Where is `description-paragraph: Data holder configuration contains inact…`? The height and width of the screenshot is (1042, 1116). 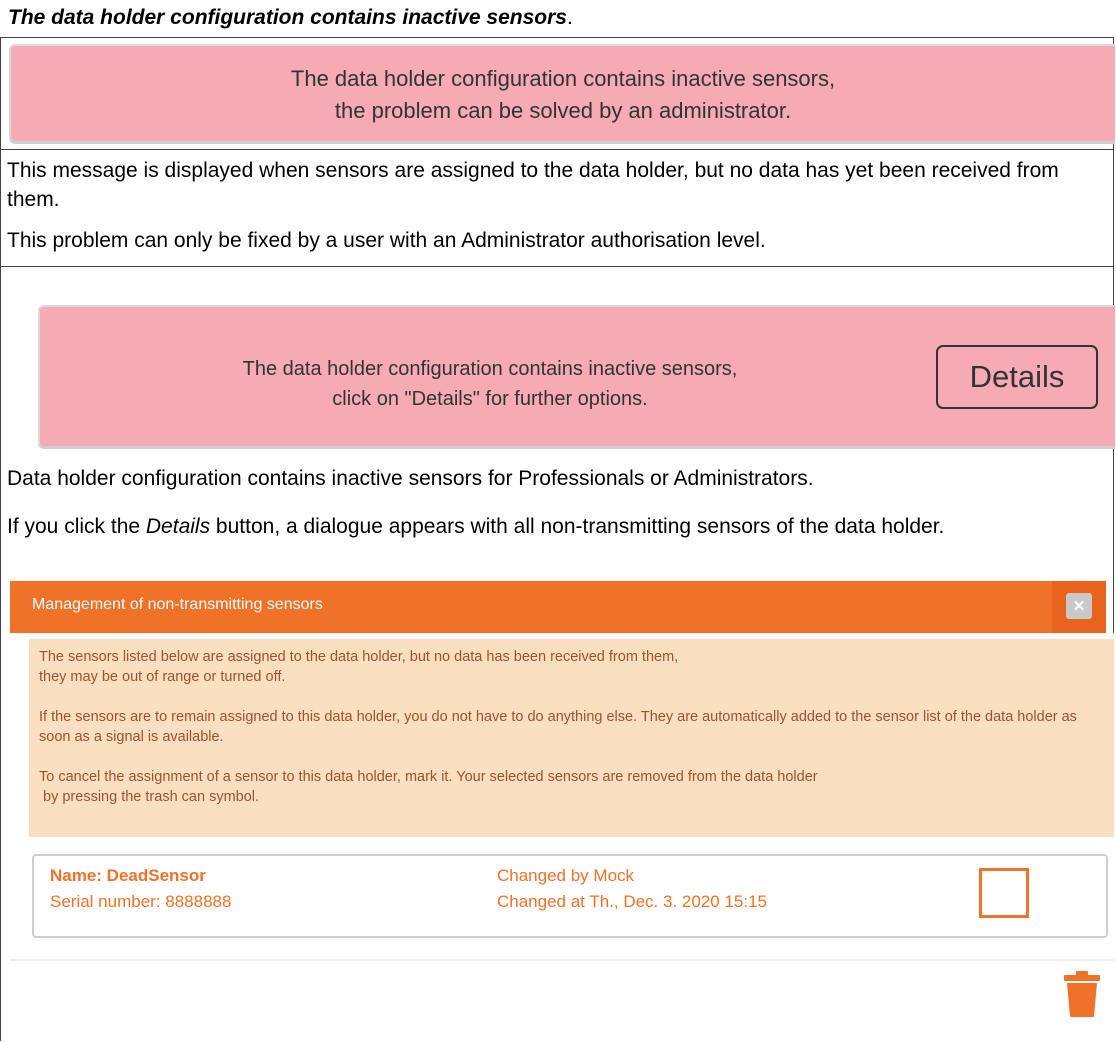
description-paragraph: Data holder configuration contains inact… is located at coordinates (410, 478).